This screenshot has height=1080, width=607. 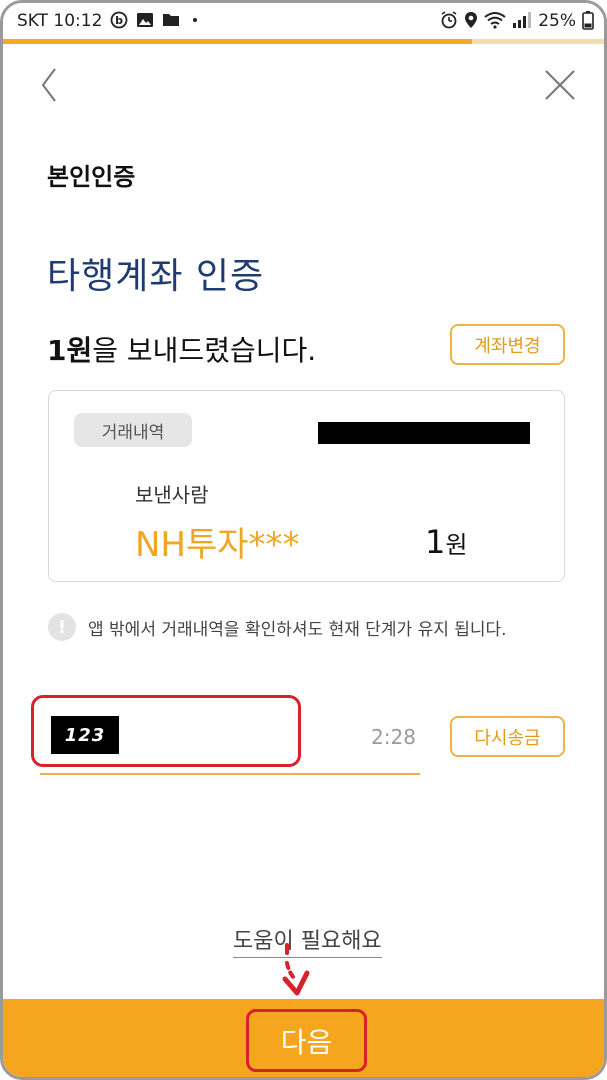 What do you see at coordinates (471, 21) in the screenshot?
I see `location-icon` at bounding box center [471, 21].